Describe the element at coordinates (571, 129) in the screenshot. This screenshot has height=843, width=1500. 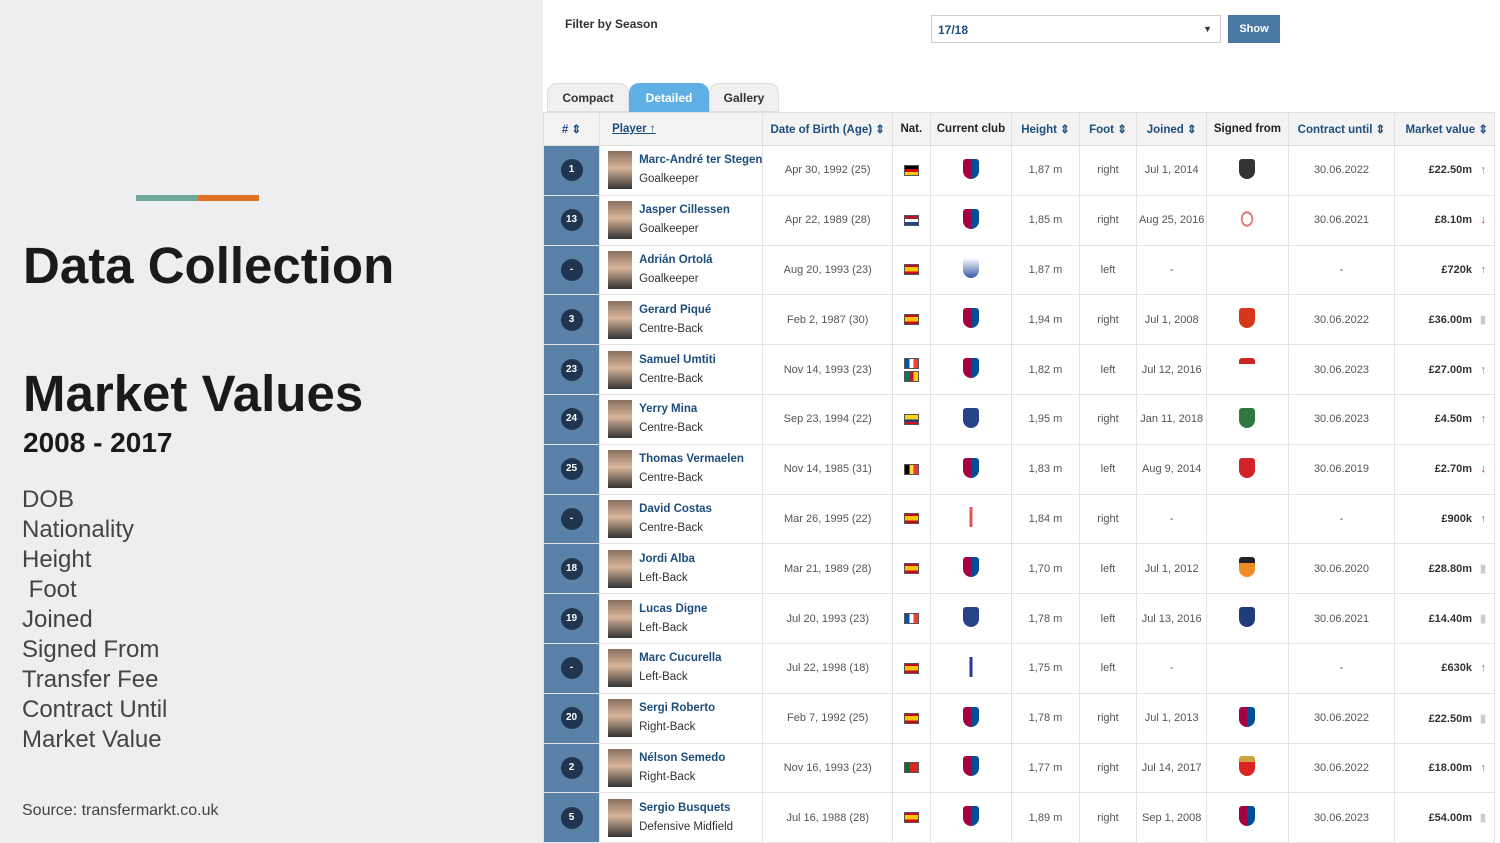
I see `column-header: # ⇕` at that location.